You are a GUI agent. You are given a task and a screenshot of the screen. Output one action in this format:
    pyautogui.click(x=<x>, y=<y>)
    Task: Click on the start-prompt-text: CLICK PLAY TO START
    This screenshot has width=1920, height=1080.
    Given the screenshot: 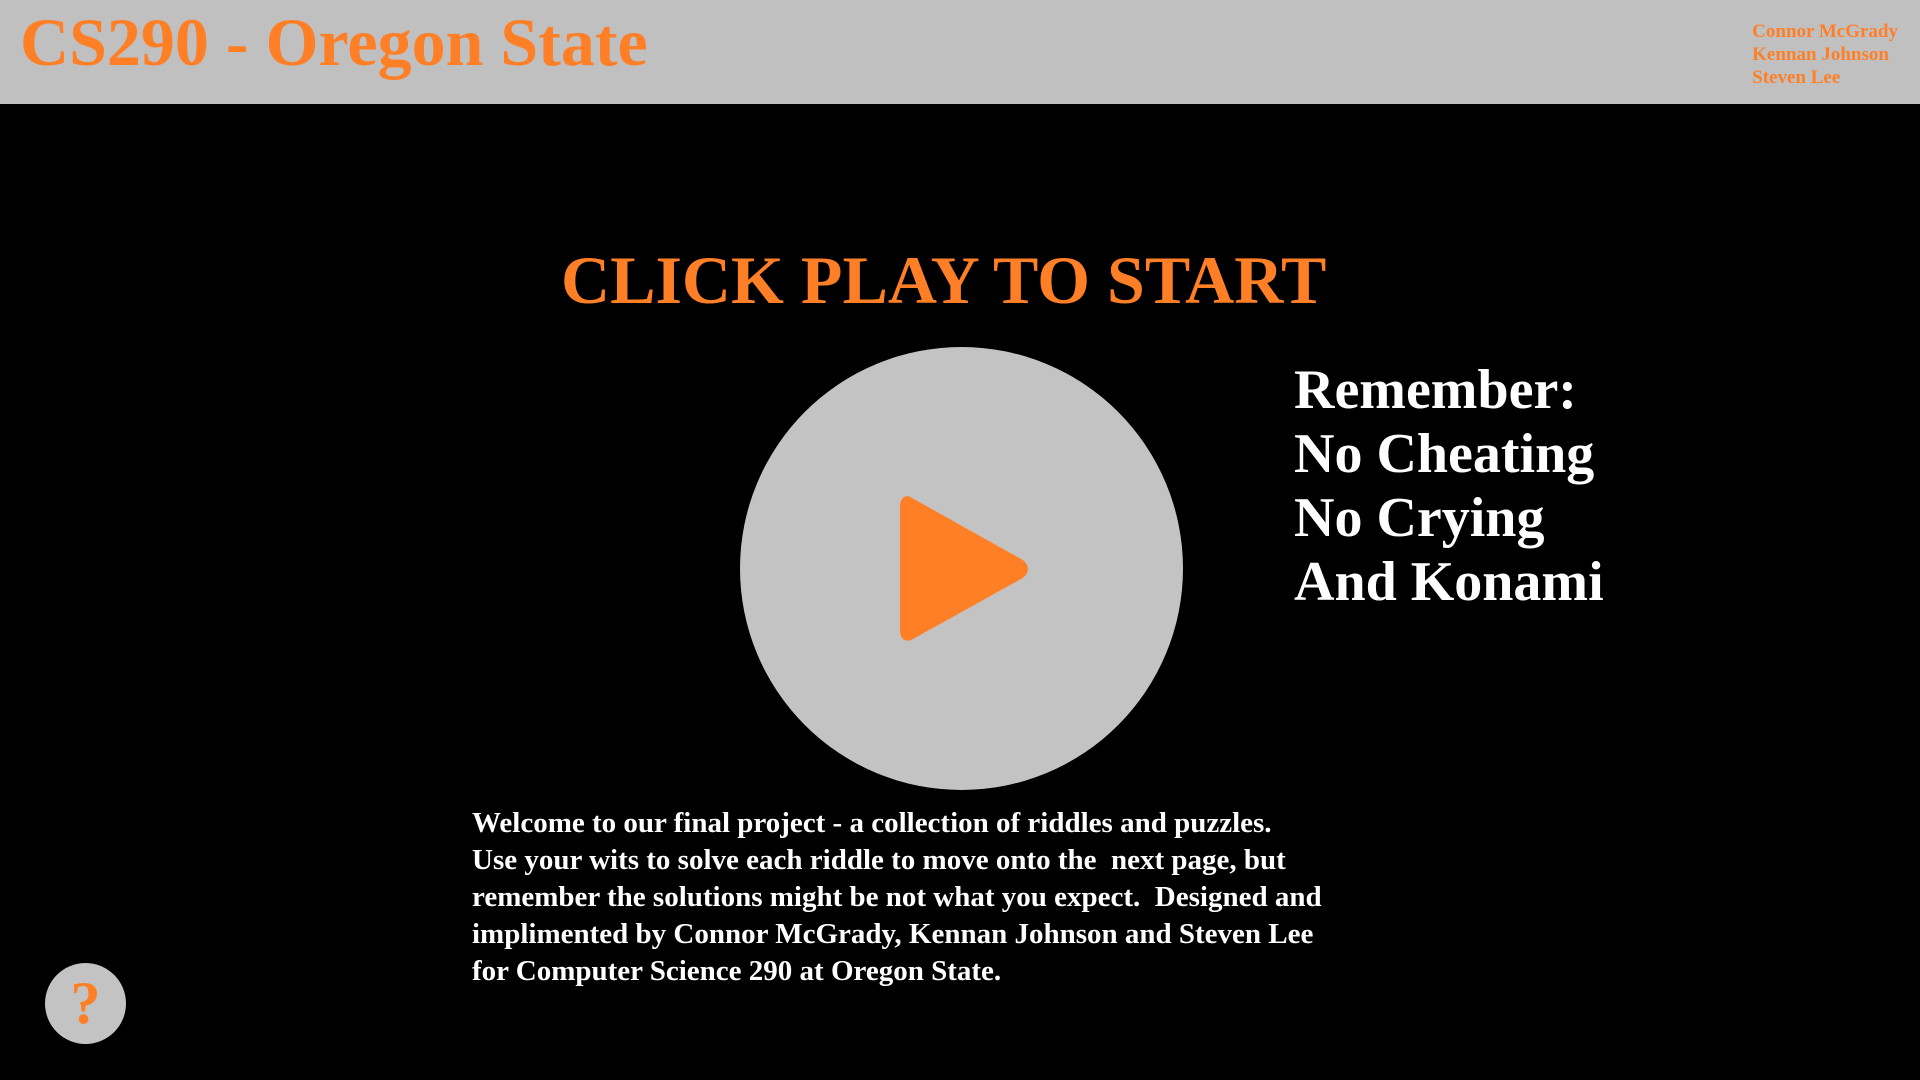 What is the action you would take?
    pyautogui.click(x=944, y=280)
    